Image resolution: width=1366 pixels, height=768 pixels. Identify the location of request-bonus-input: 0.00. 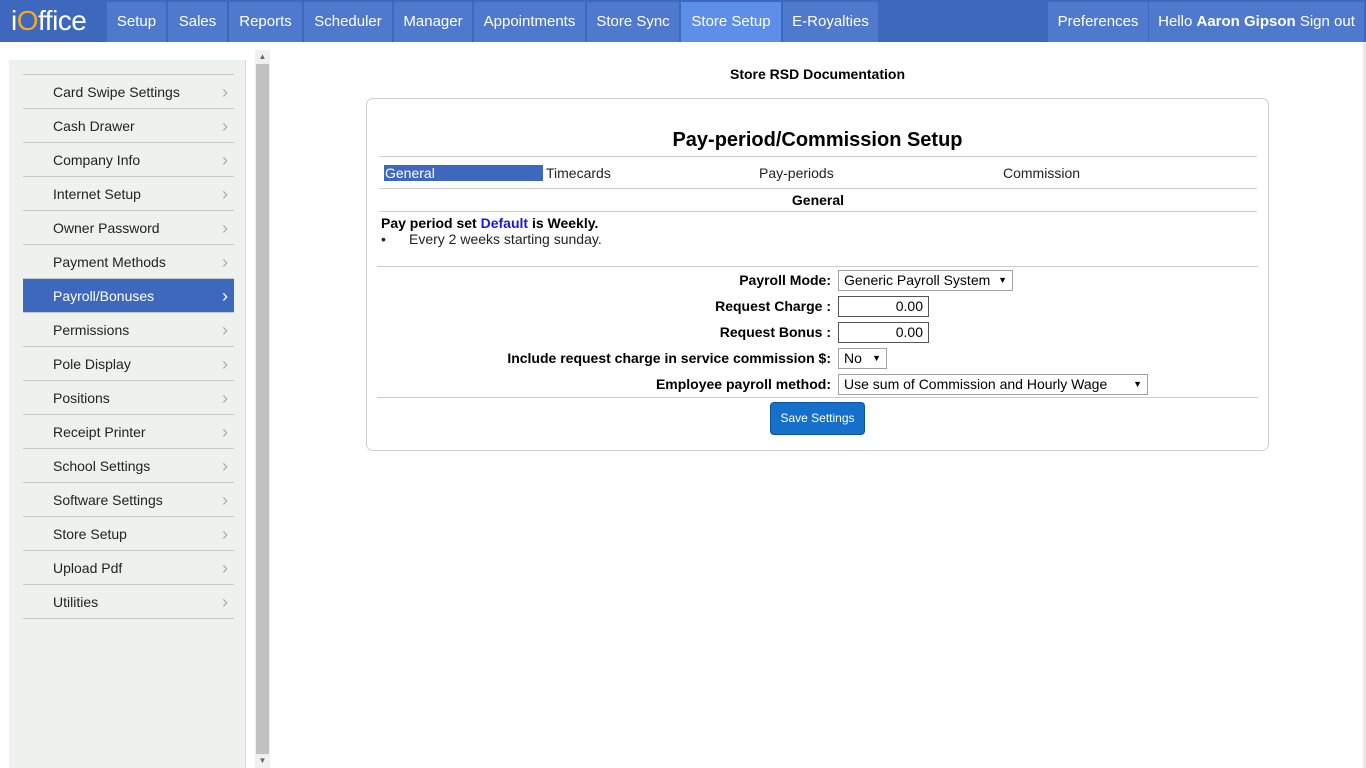
(883, 332).